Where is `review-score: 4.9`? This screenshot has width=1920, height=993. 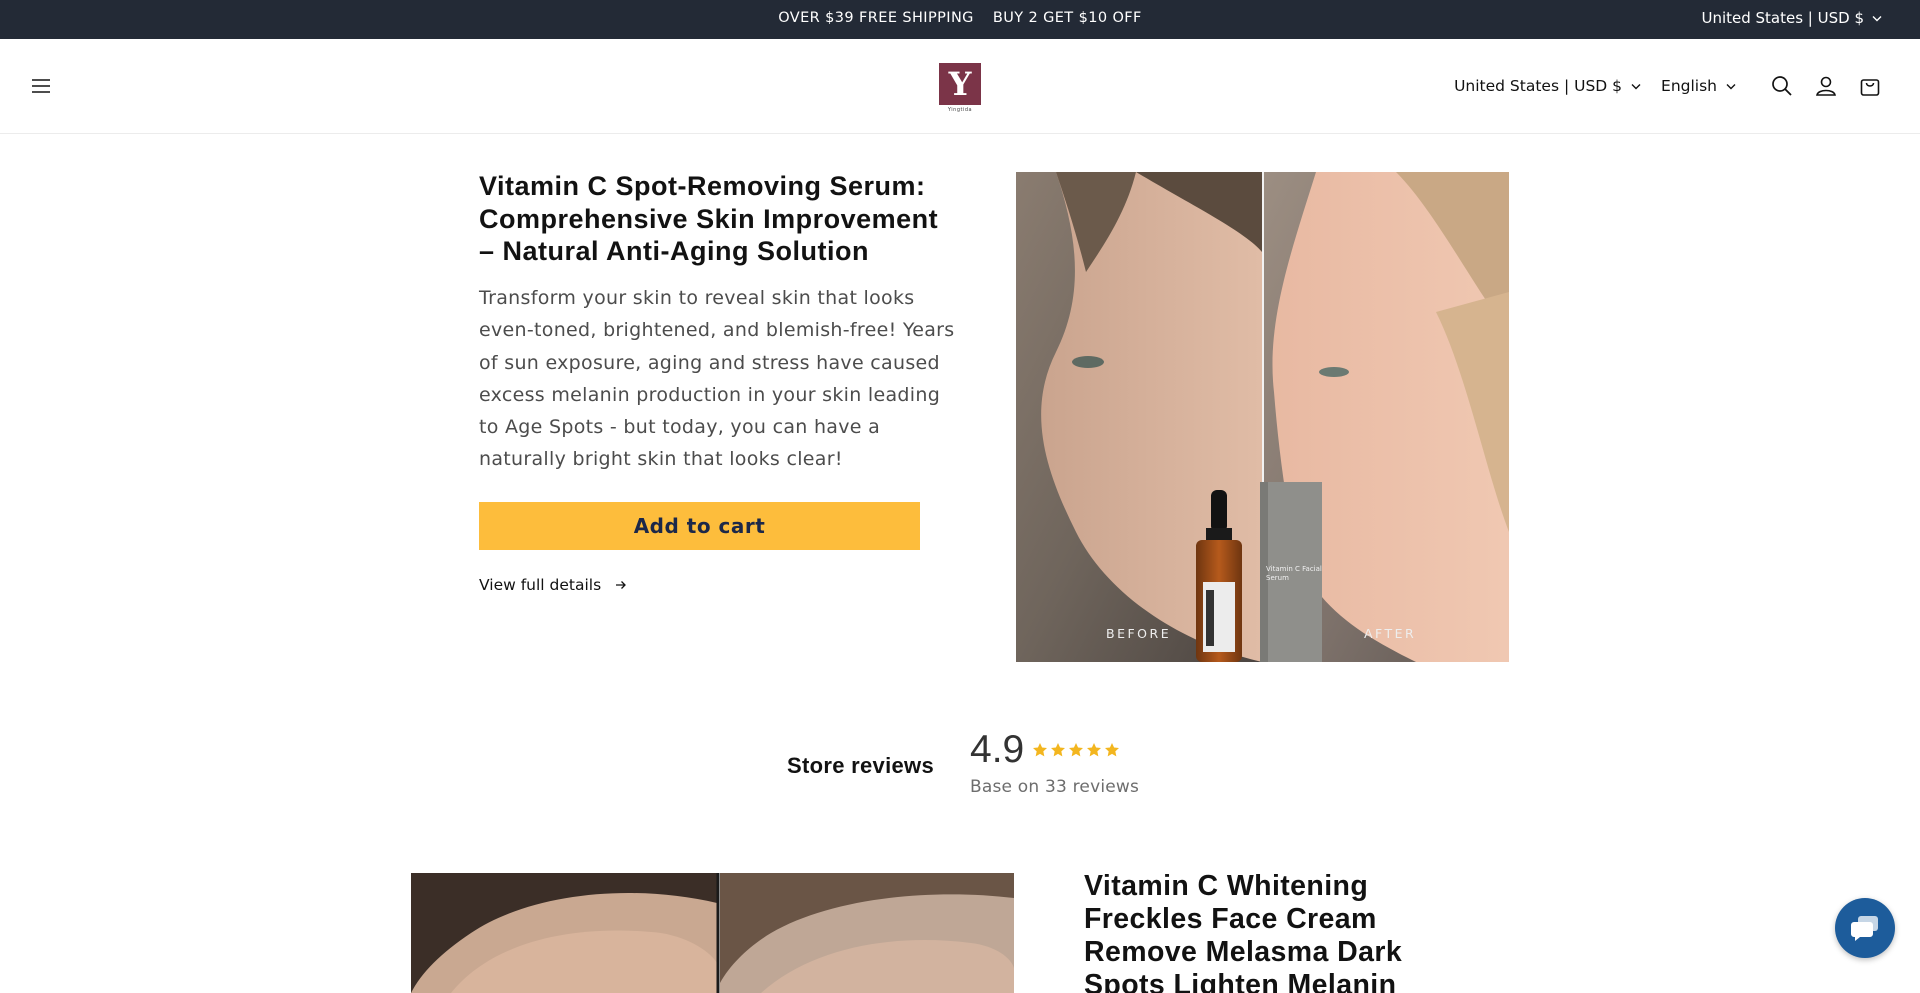 review-score: 4.9 is located at coordinates (997, 749).